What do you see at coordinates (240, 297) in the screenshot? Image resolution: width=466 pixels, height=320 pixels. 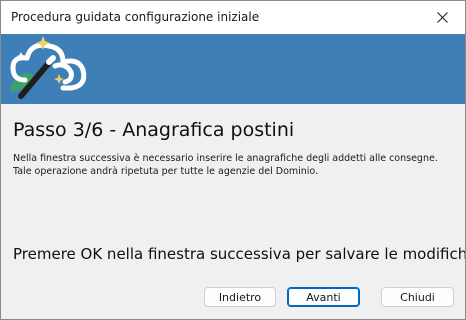 I see `back-button: Indietro` at bounding box center [240, 297].